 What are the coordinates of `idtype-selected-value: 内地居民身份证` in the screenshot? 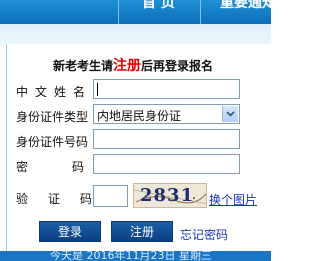 It's located at (139, 116).